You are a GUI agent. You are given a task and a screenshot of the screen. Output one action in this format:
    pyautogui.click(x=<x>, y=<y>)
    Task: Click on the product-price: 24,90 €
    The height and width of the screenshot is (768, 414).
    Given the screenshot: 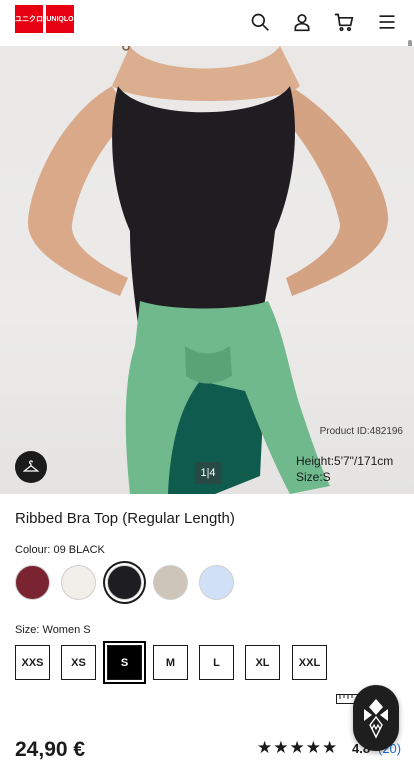 What is the action you would take?
    pyautogui.click(x=50, y=749)
    